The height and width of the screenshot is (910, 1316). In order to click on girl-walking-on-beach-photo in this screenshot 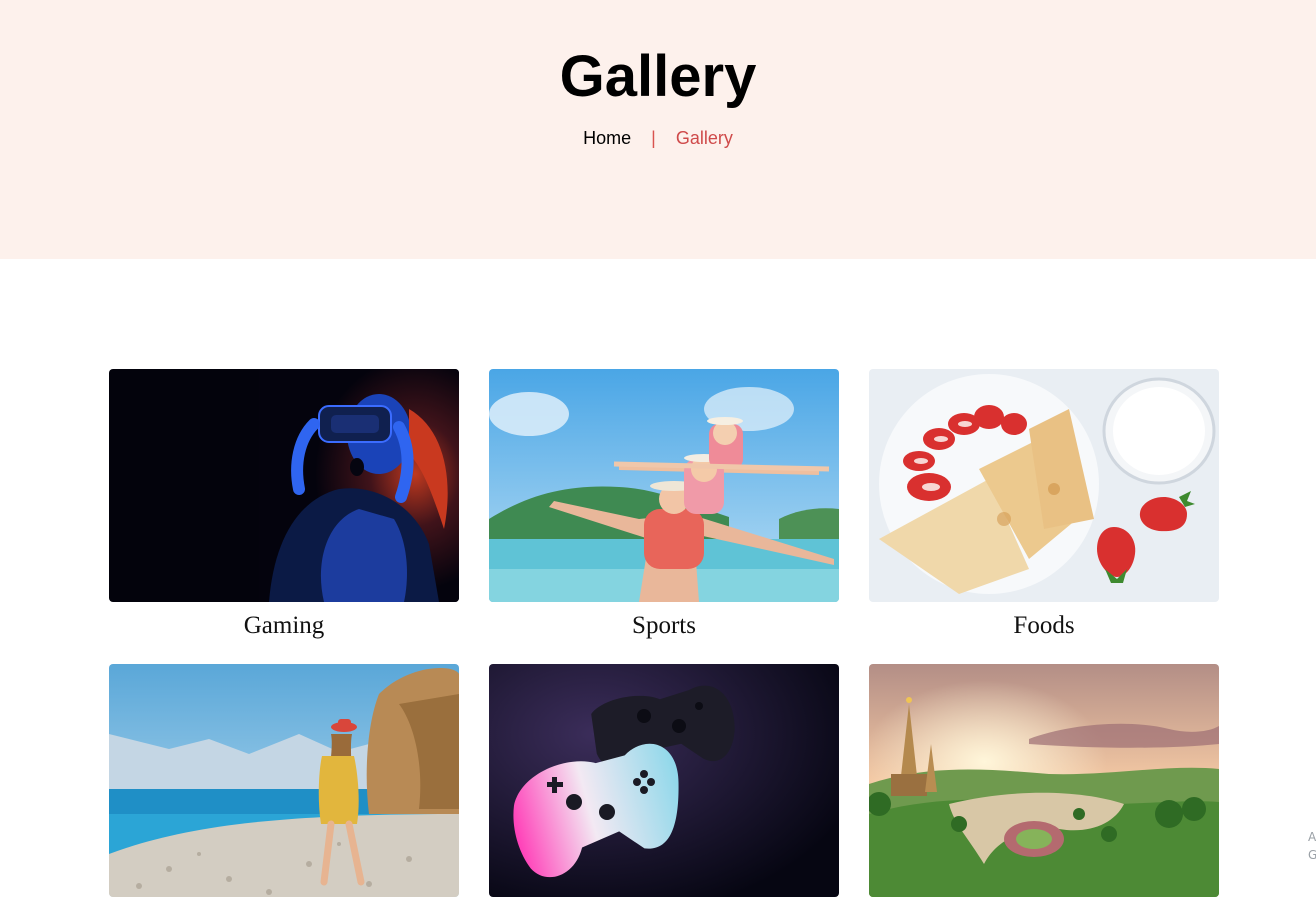, I will do `click(284, 780)`.